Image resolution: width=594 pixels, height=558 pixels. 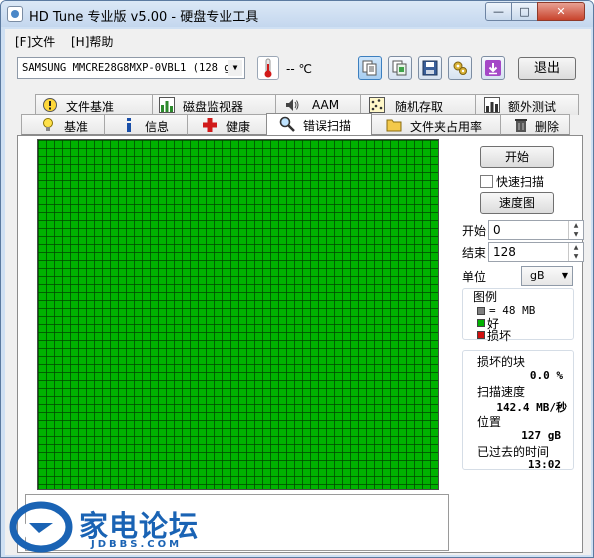 I want to click on range-end-spinner: 128 ▲ ▼, so click(x=536, y=252).